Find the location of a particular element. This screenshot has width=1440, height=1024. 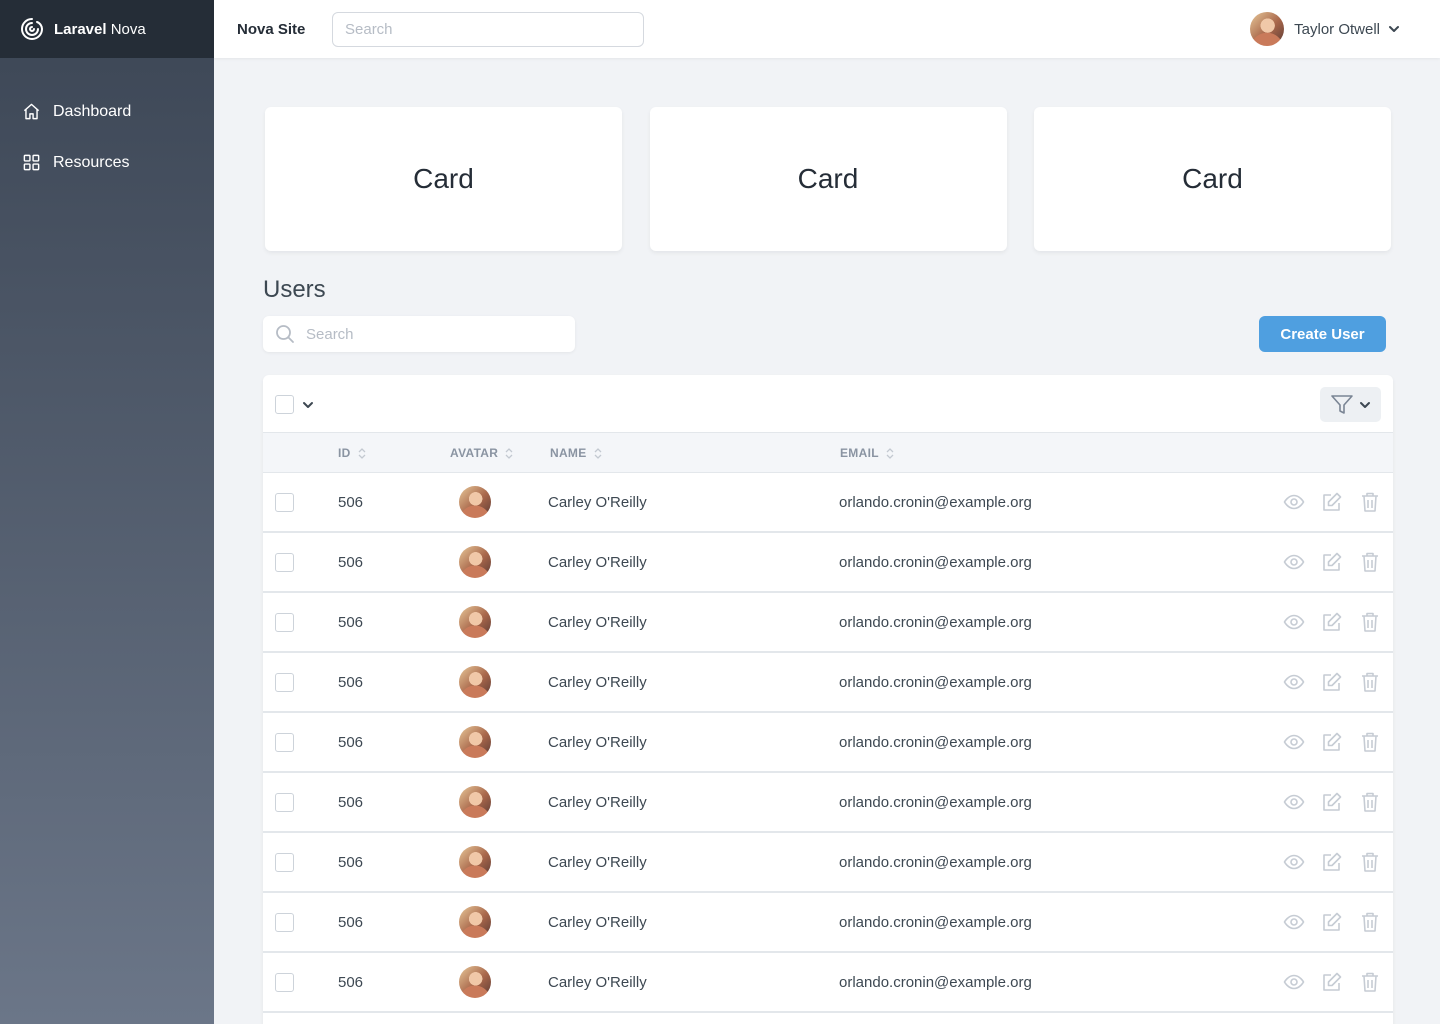

create-user-button: Create User is located at coordinates (1322, 334).